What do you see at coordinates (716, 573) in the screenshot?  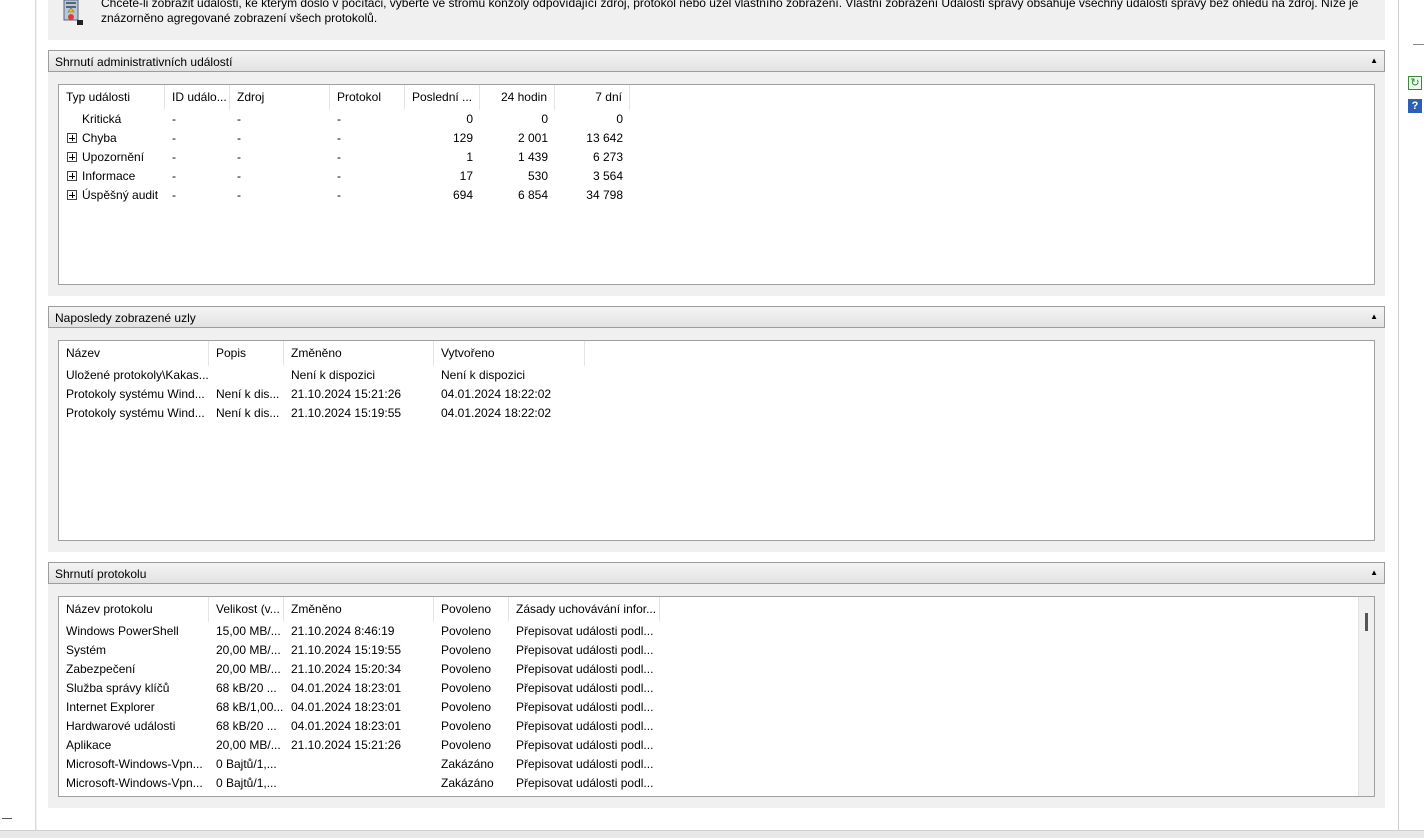 I see `log-summary-header: Shrnutí protokolu ▲` at bounding box center [716, 573].